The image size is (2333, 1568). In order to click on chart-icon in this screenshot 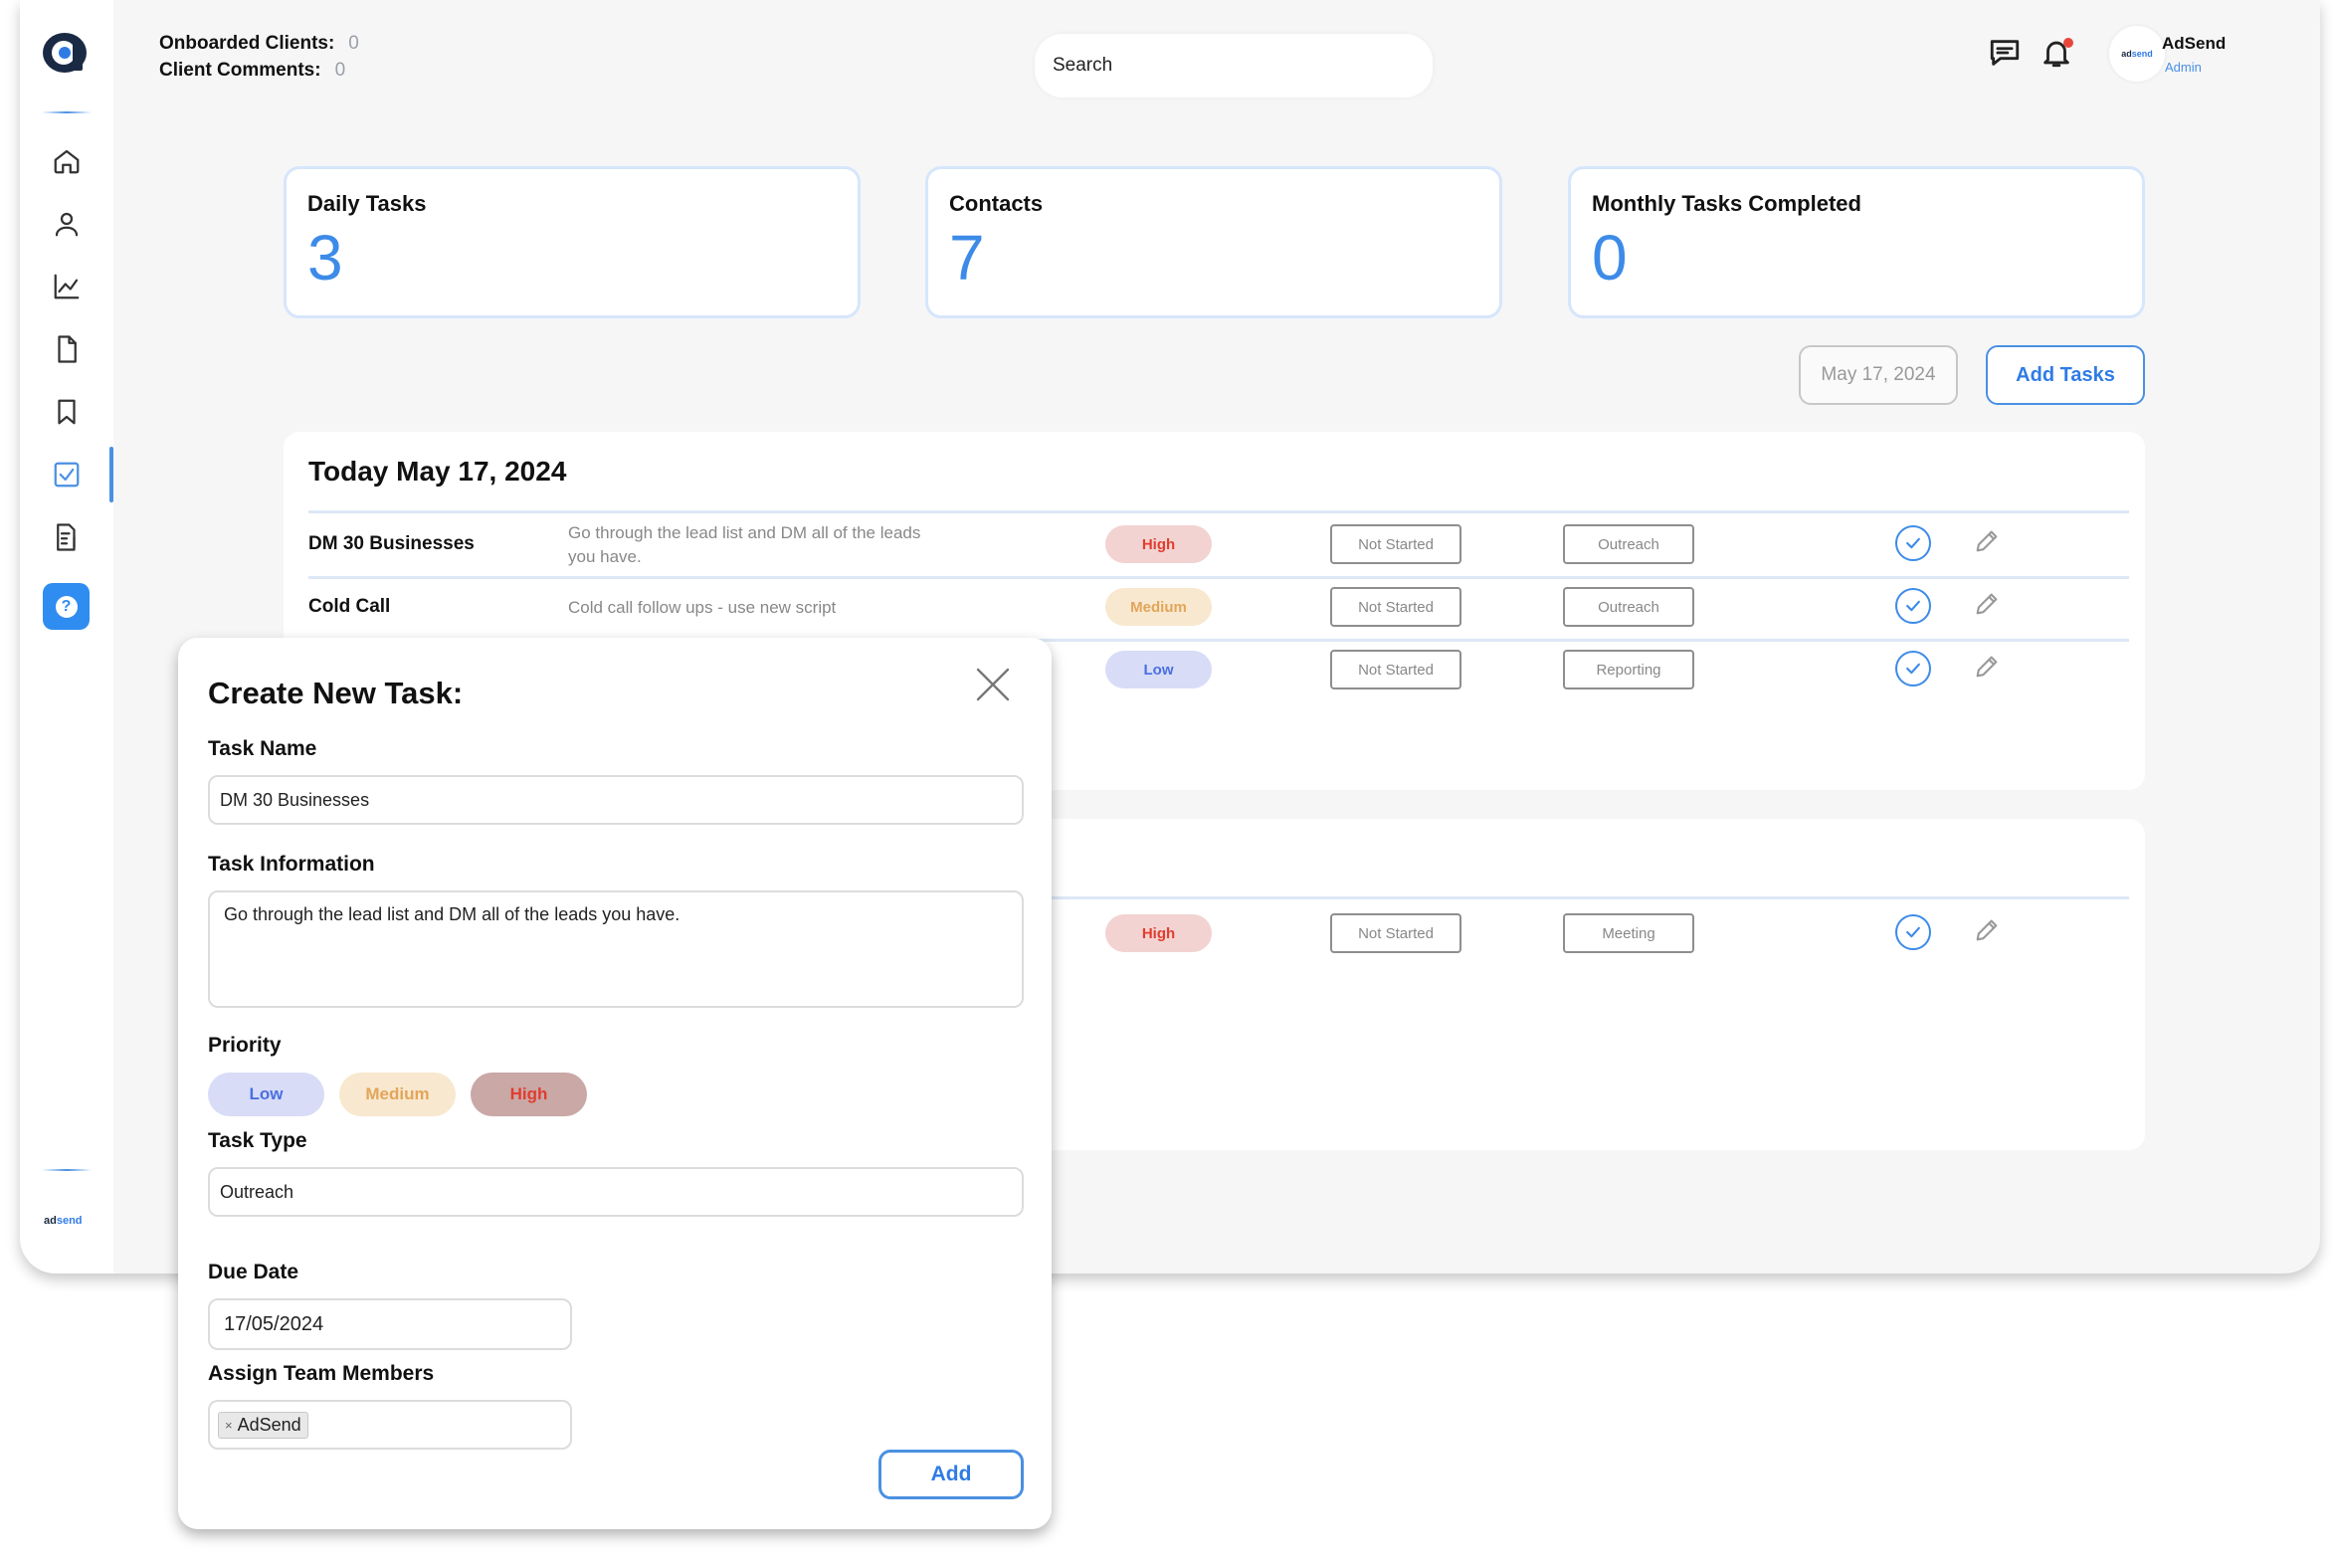, I will do `click(67, 286)`.